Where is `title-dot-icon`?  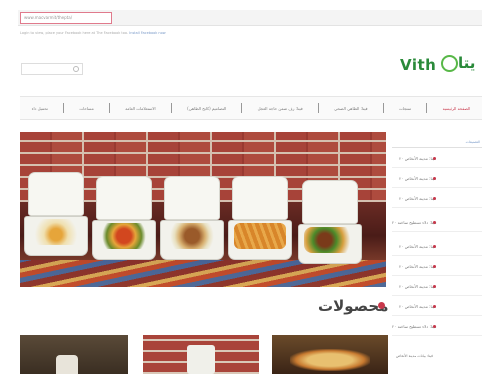 title-dot-icon is located at coordinates (381, 305).